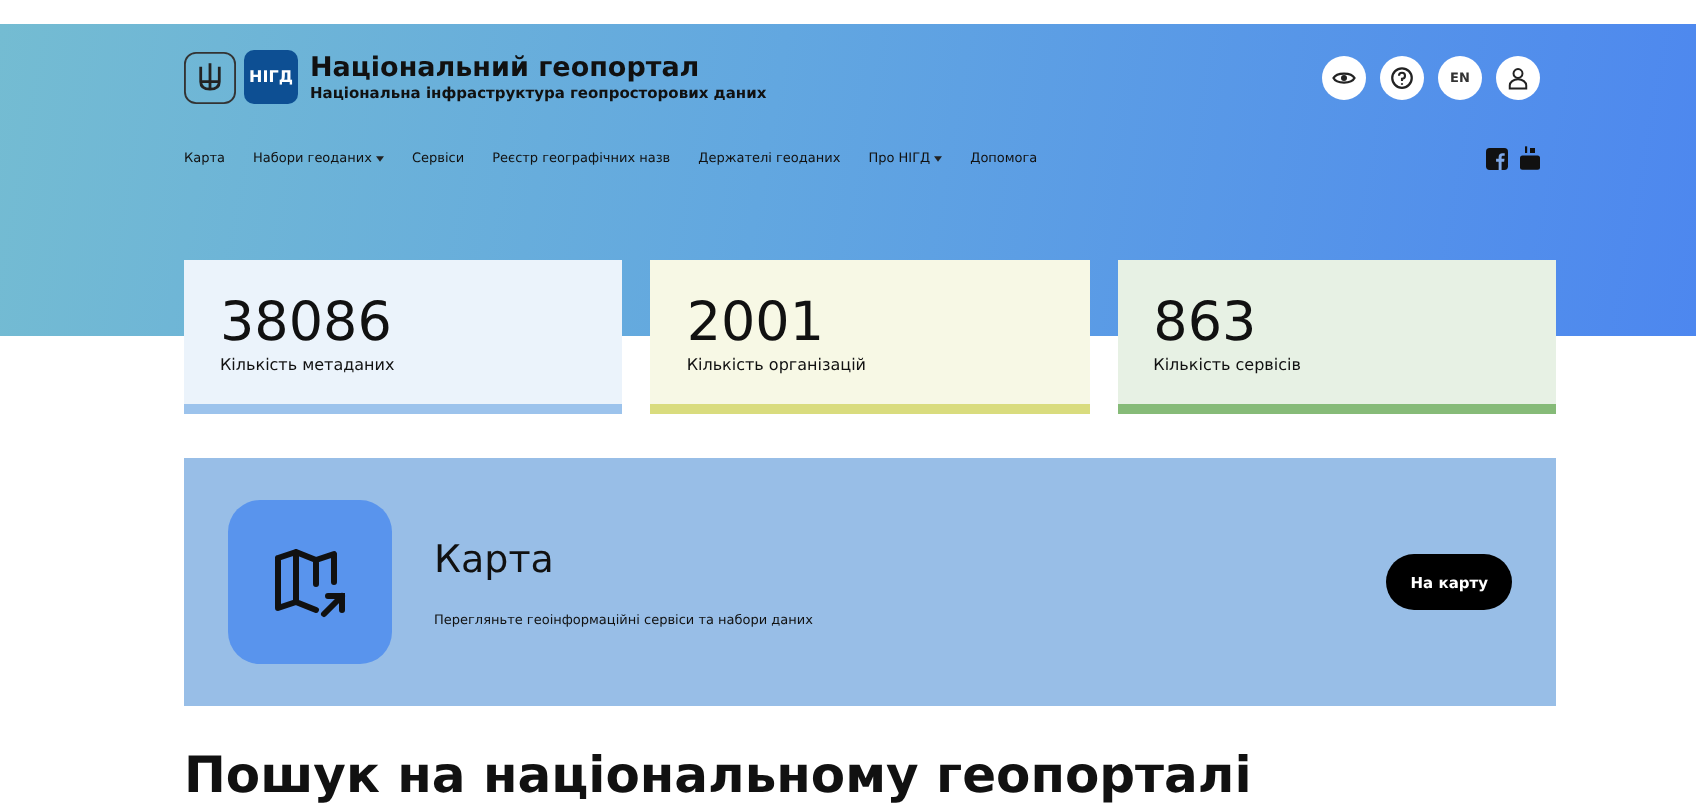 The image size is (1696, 806). What do you see at coordinates (777, 365) in the screenshot?
I see `stat-label: Кількість організацій` at bounding box center [777, 365].